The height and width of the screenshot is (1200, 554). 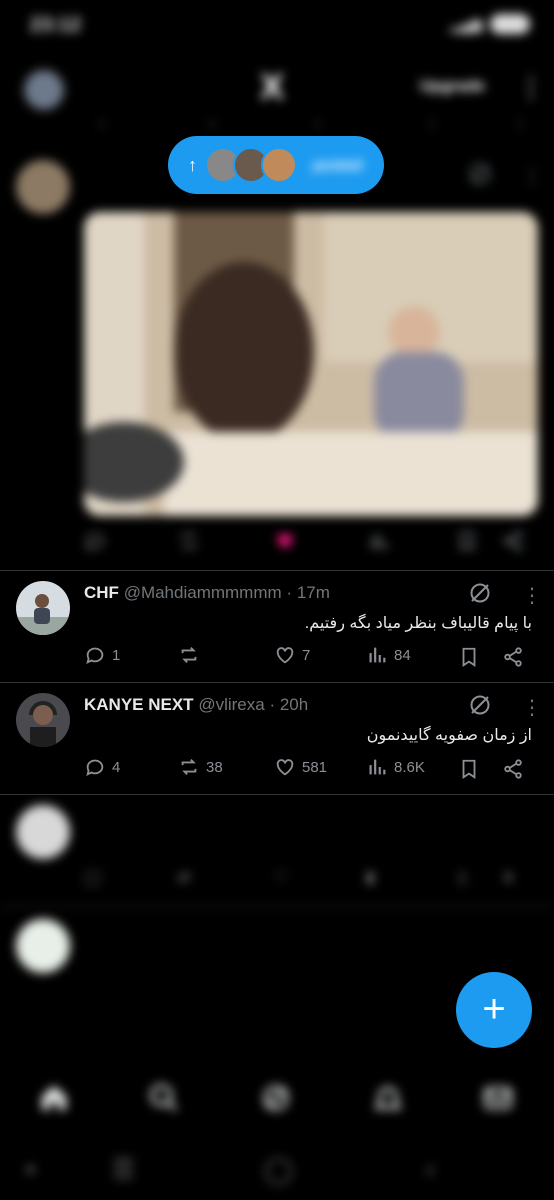 What do you see at coordinates (54, 1098) in the screenshot?
I see `home-icon` at bounding box center [54, 1098].